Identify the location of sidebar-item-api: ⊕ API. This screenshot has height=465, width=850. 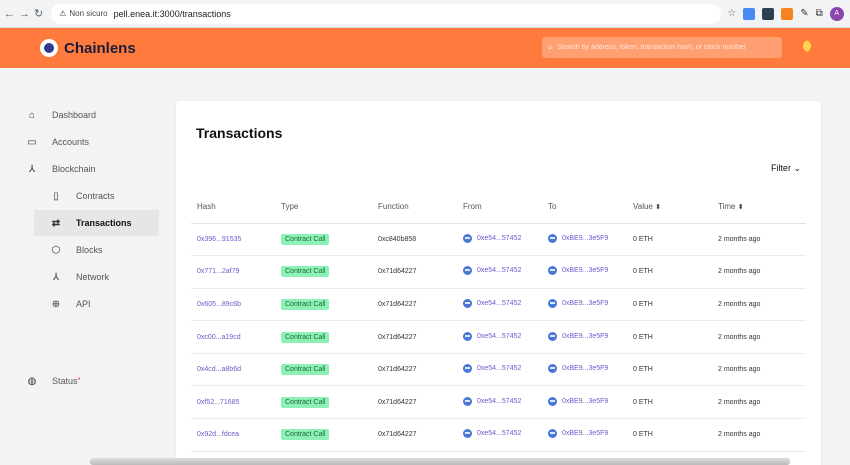
(96, 304).